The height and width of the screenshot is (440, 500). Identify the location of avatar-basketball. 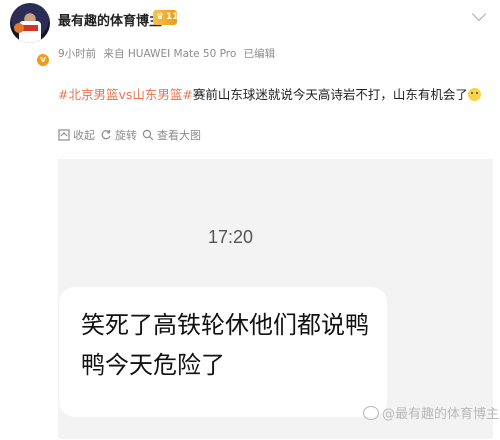
(19, 28).